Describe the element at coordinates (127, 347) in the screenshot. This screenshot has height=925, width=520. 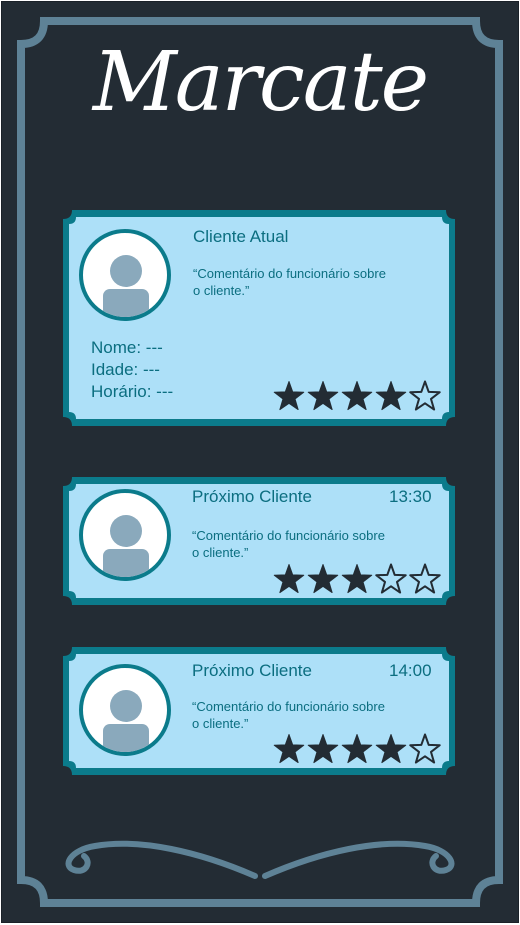
I see `client-name: Nome: ---` at that location.